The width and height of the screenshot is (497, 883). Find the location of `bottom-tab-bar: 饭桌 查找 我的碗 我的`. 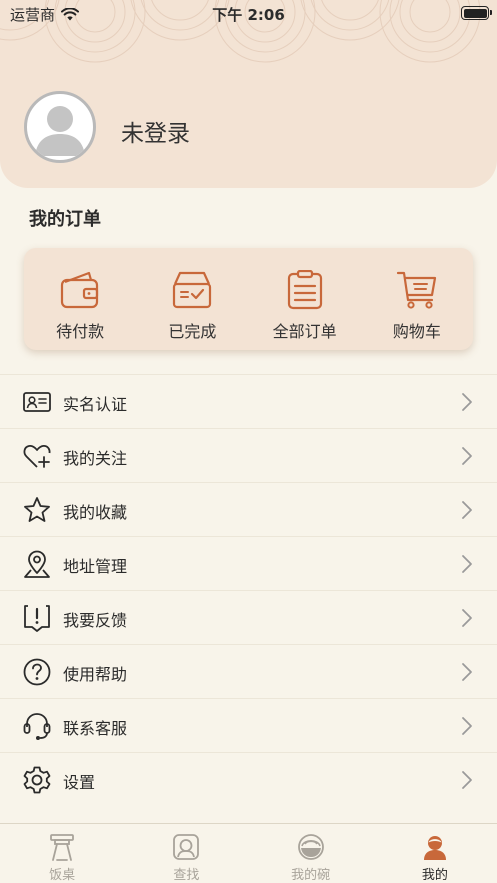

bottom-tab-bar: 饭桌 查找 我的碗 我的 is located at coordinates (248, 853).